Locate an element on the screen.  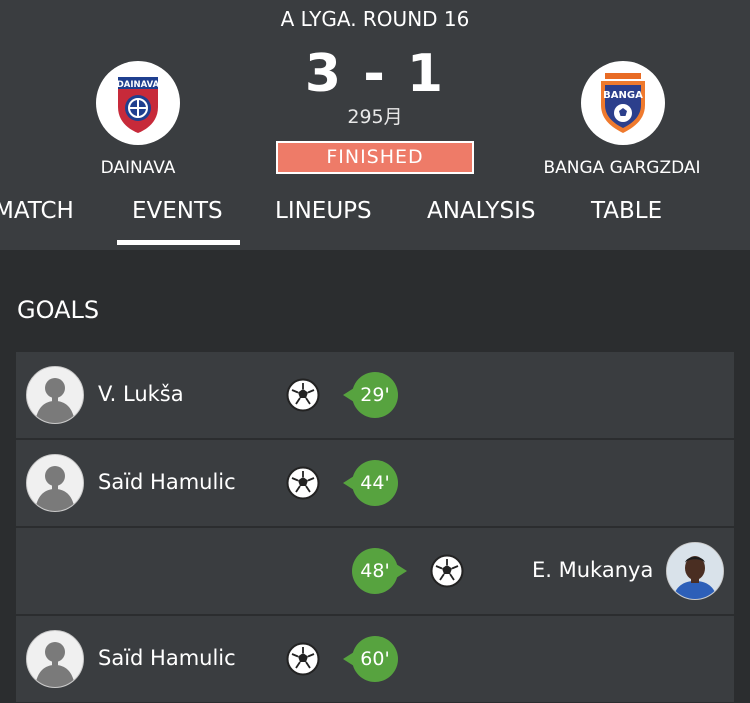
away-crest-text: BANGA is located at coordinates (623, 95).